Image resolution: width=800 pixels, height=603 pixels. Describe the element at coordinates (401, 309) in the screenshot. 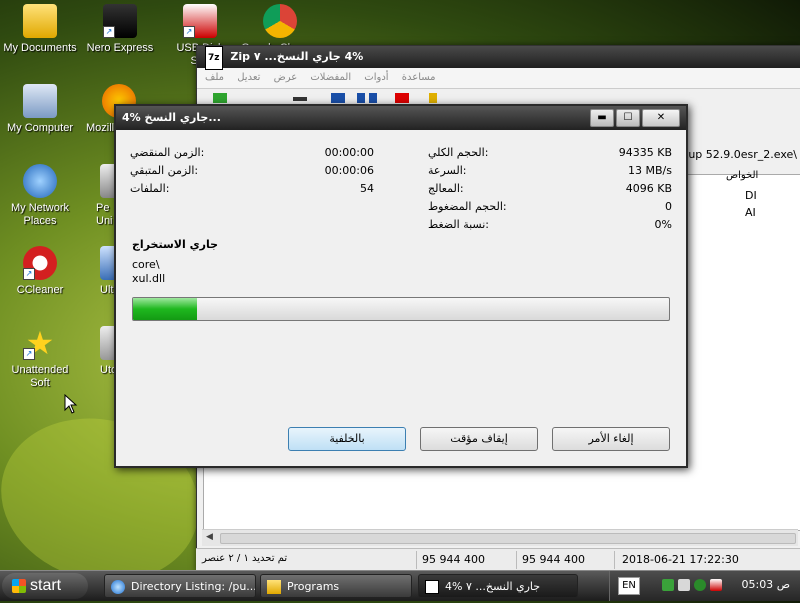

I see `extraction-progress-bar` at that location.